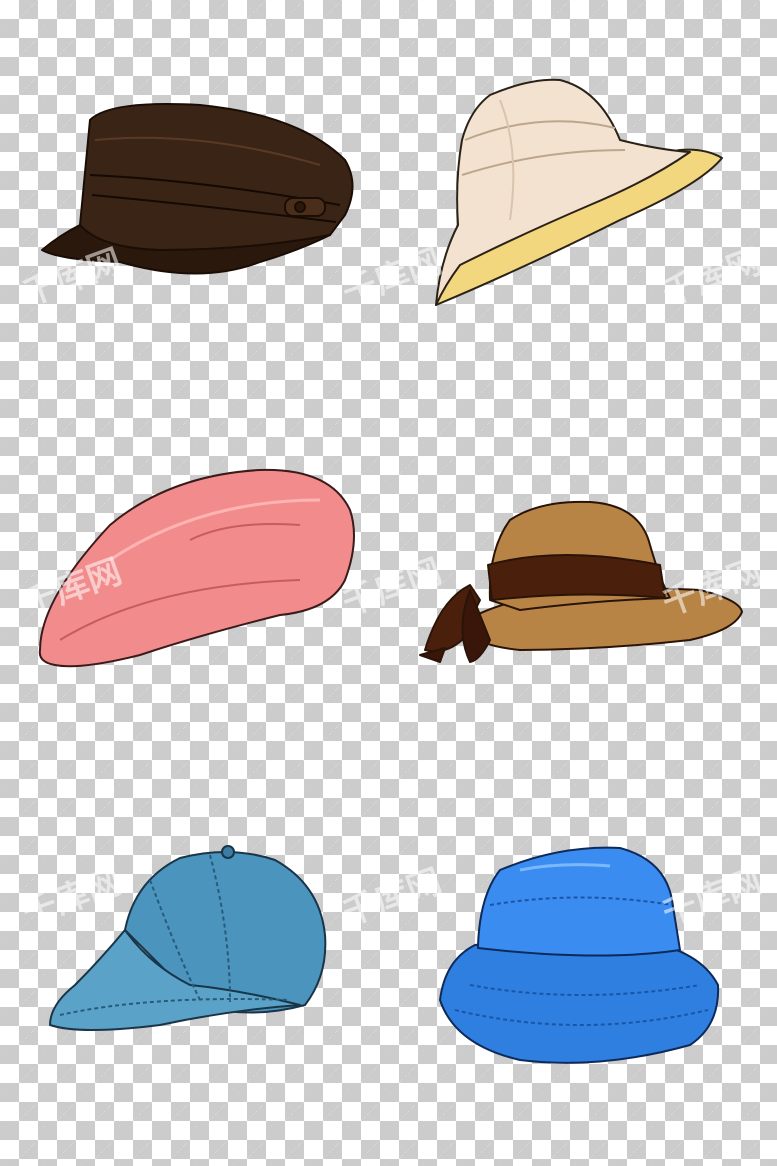  What do you see at coordinates (197, 189) in the screenshot?
I see `newsboy-cap` at bounding box center [197, 189].